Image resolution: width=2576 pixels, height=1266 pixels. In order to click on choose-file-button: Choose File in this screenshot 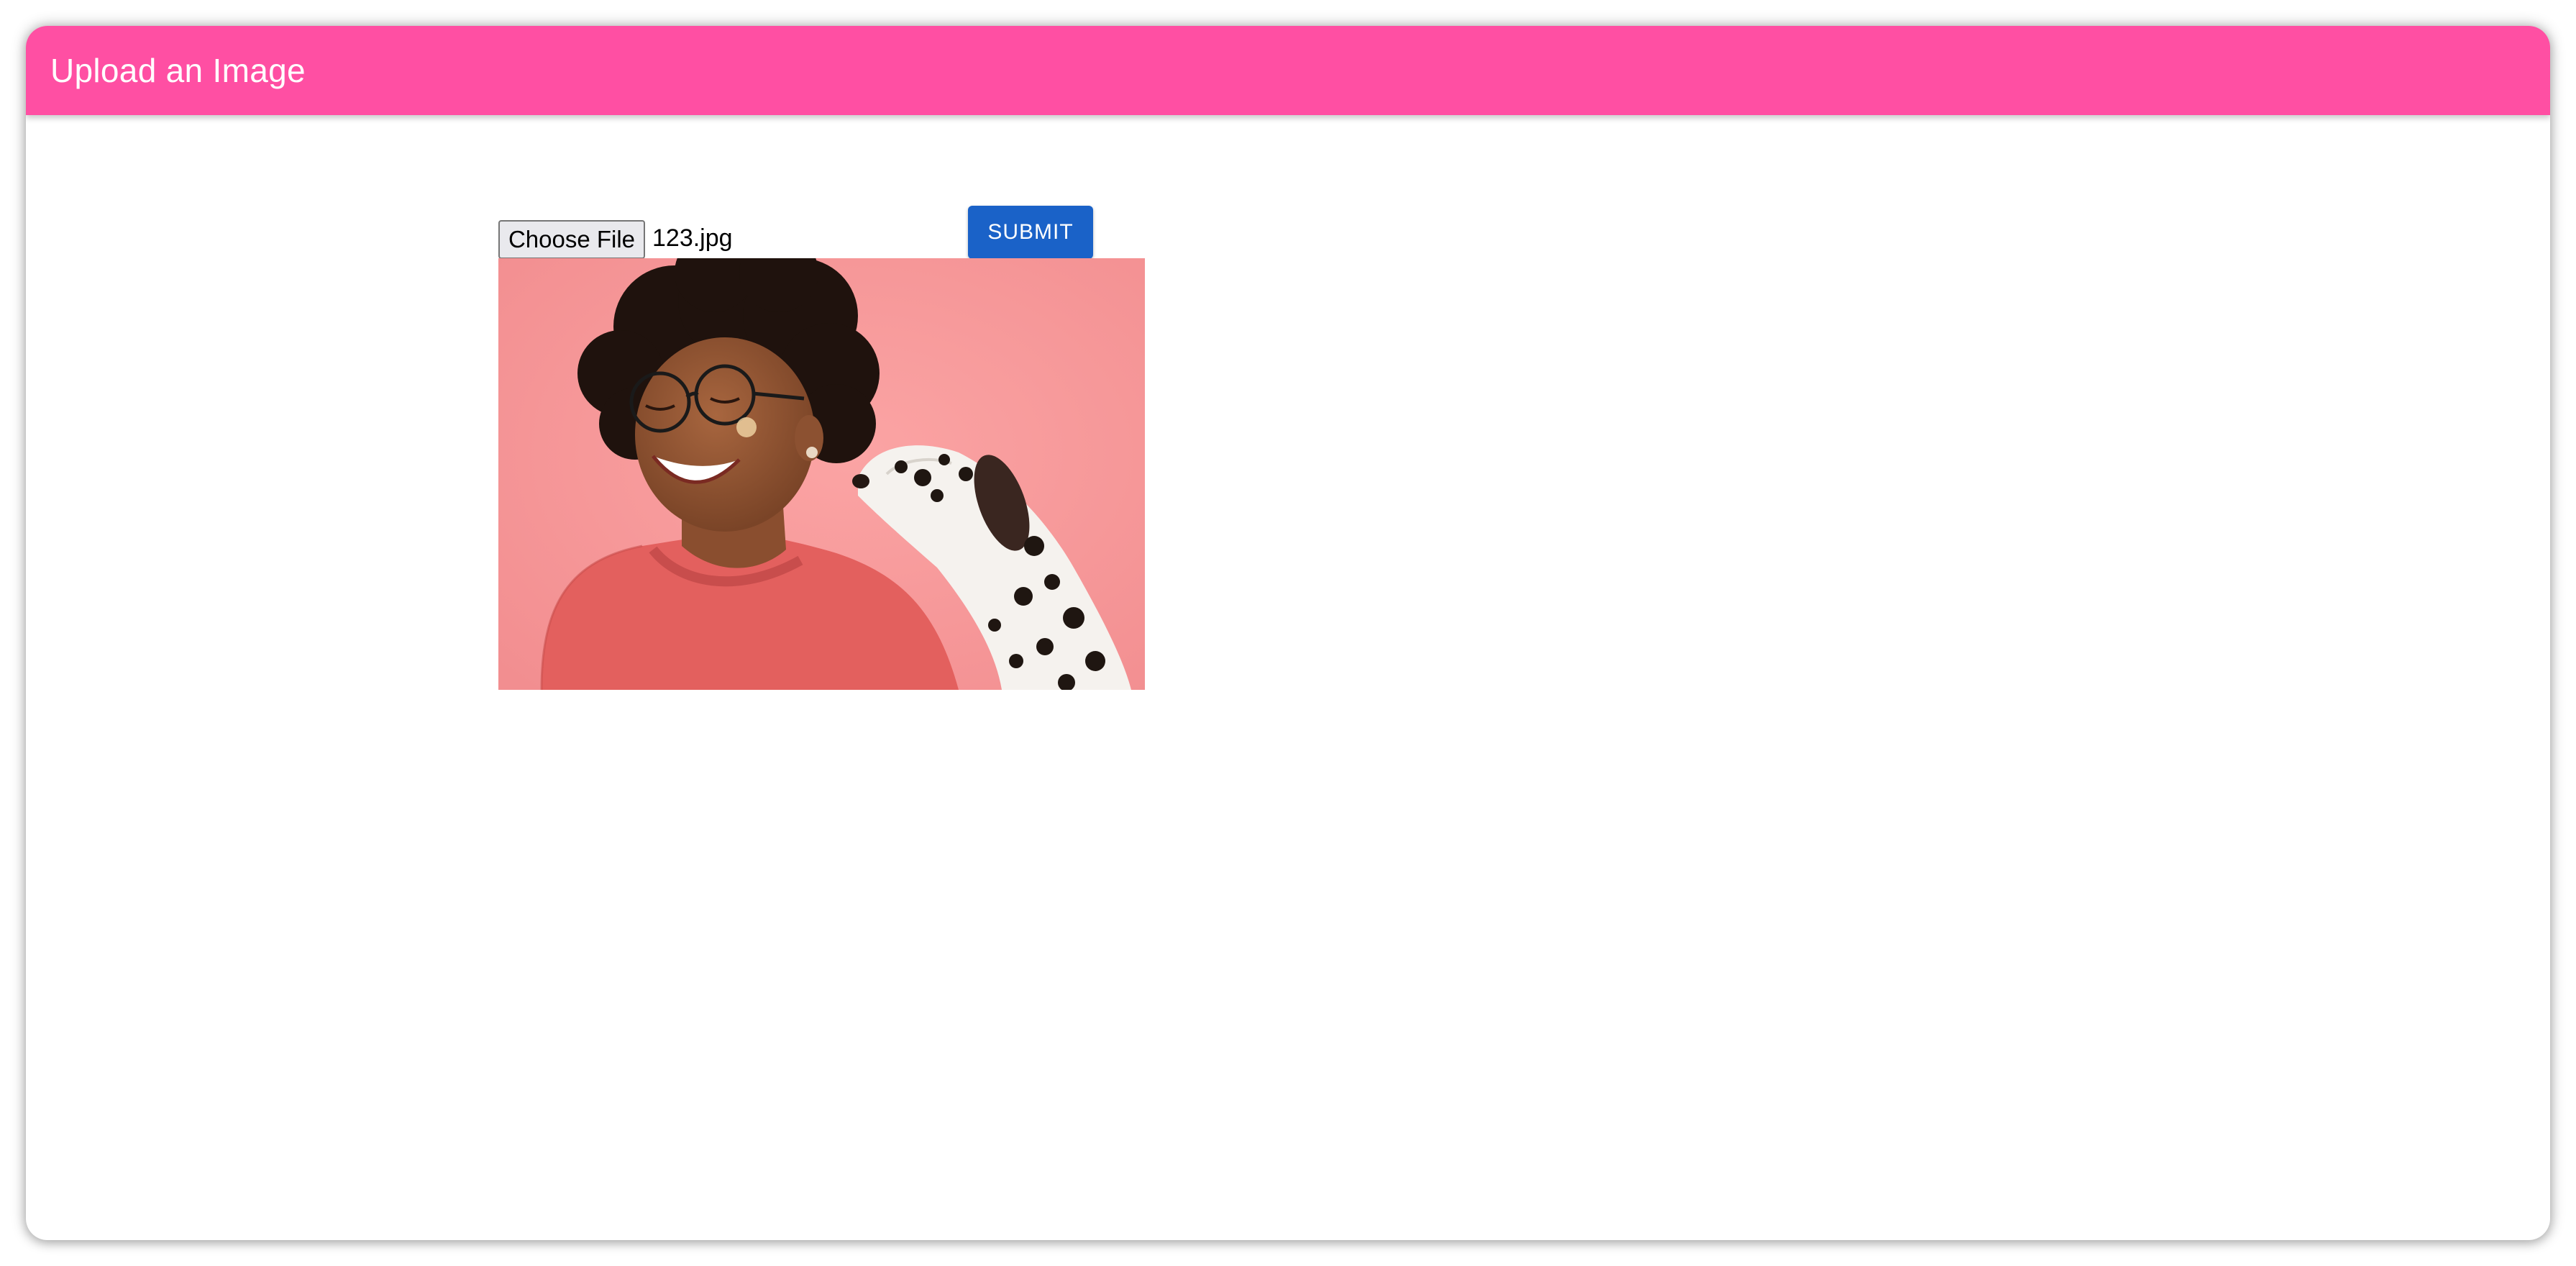, I will do `click(571, 239)`.